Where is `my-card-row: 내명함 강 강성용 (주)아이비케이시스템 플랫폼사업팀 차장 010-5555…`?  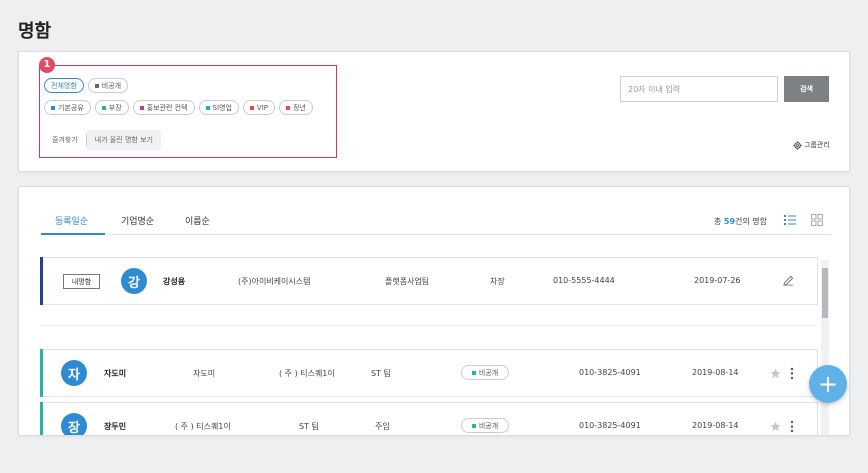 my-card-row: 내명함 강 강성용 (주)아이비케이시스템 플랫폼사업팀 차장 010-5555… is located at coordinates (429, 281).